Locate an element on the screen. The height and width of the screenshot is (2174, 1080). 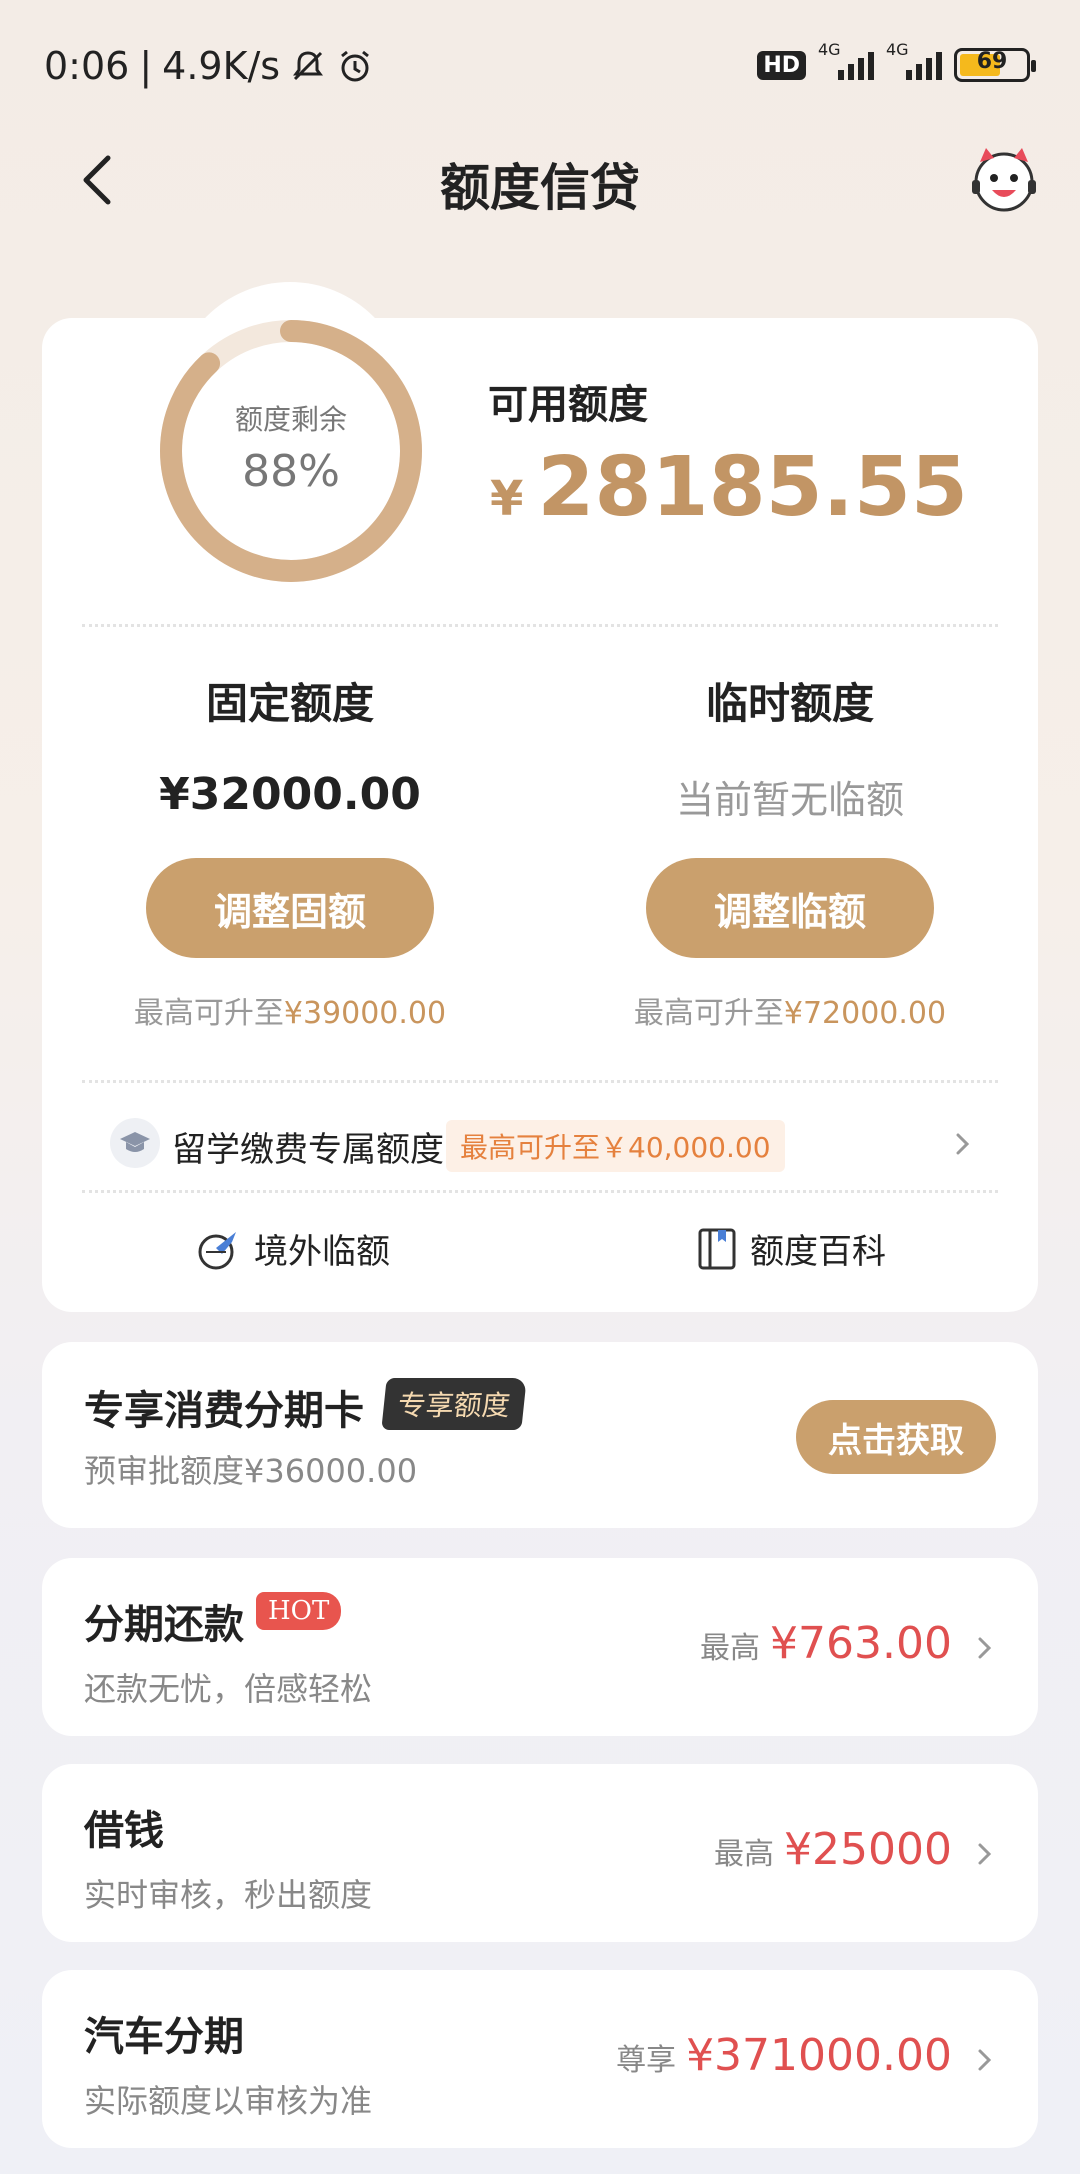
study-abroad-badge: 最高可升至￥40,000.00 is located at coordinates (615, 1146).